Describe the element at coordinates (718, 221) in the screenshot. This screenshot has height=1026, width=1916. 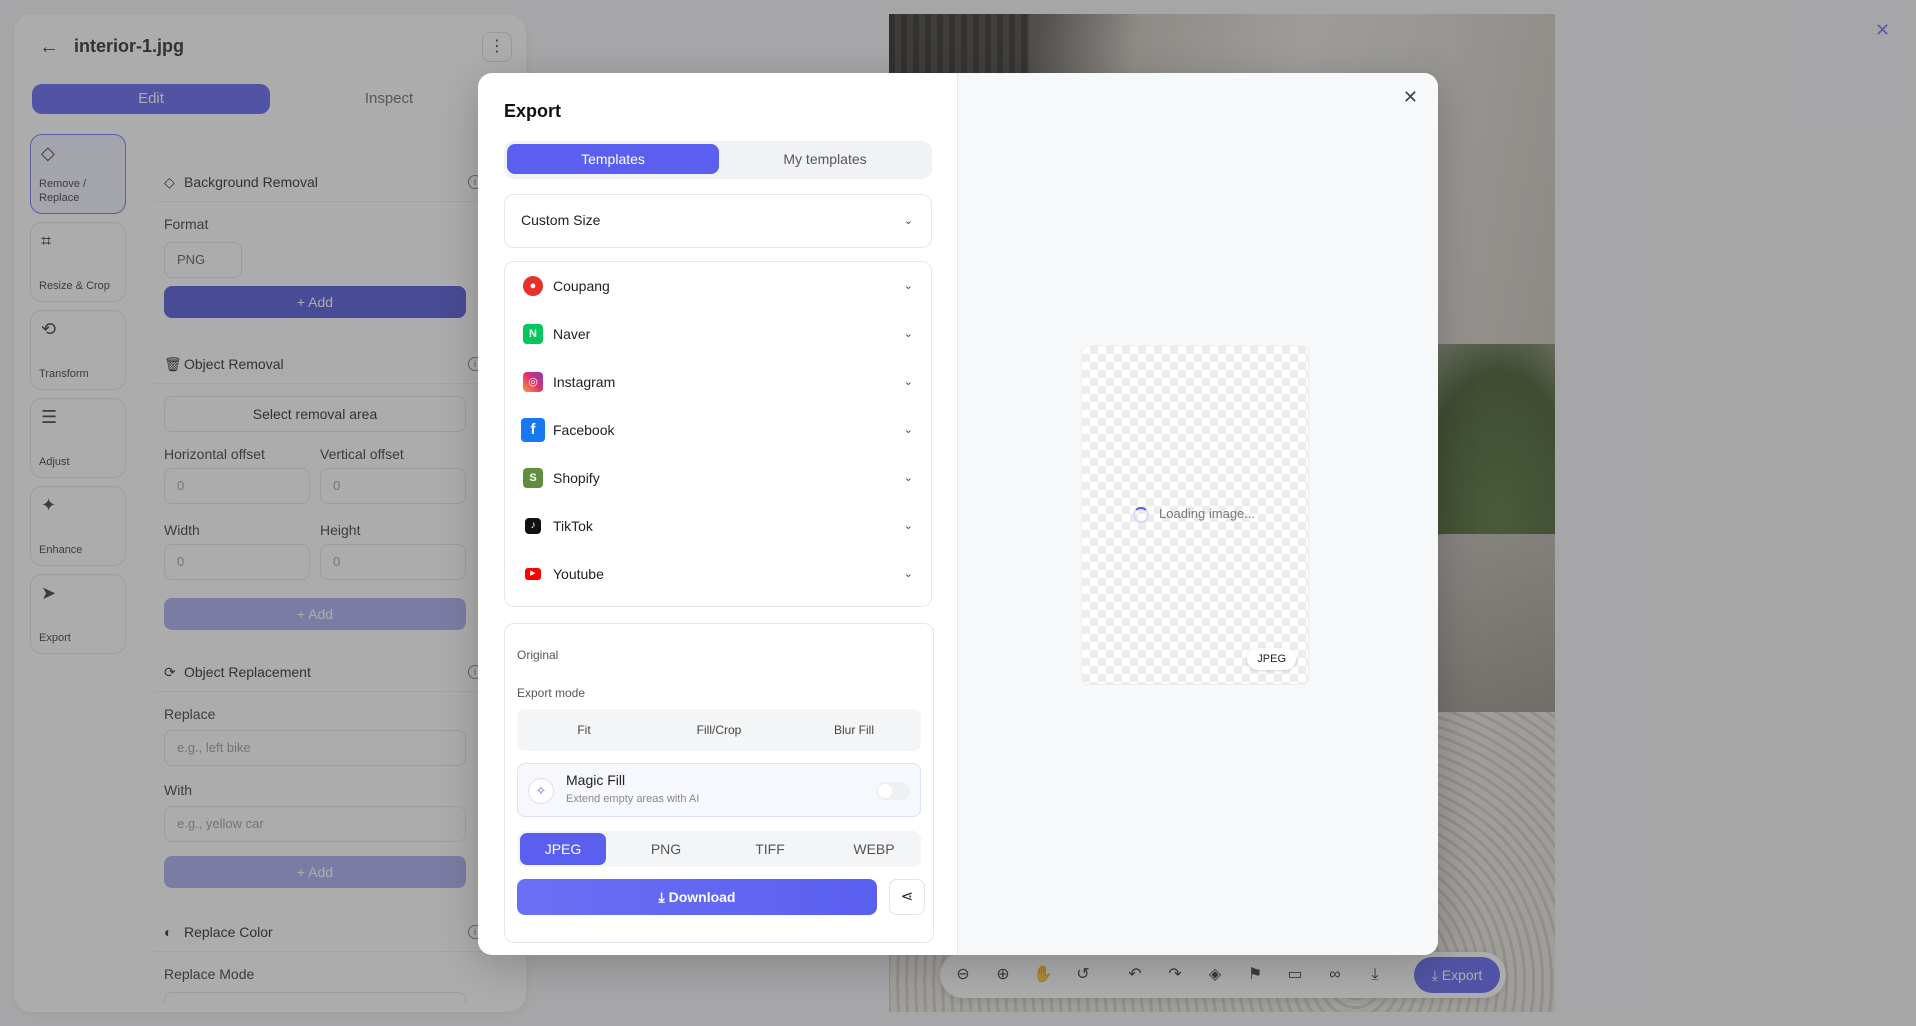
I see `custom-size-dropdown: Custom Size ⌄` at that location.